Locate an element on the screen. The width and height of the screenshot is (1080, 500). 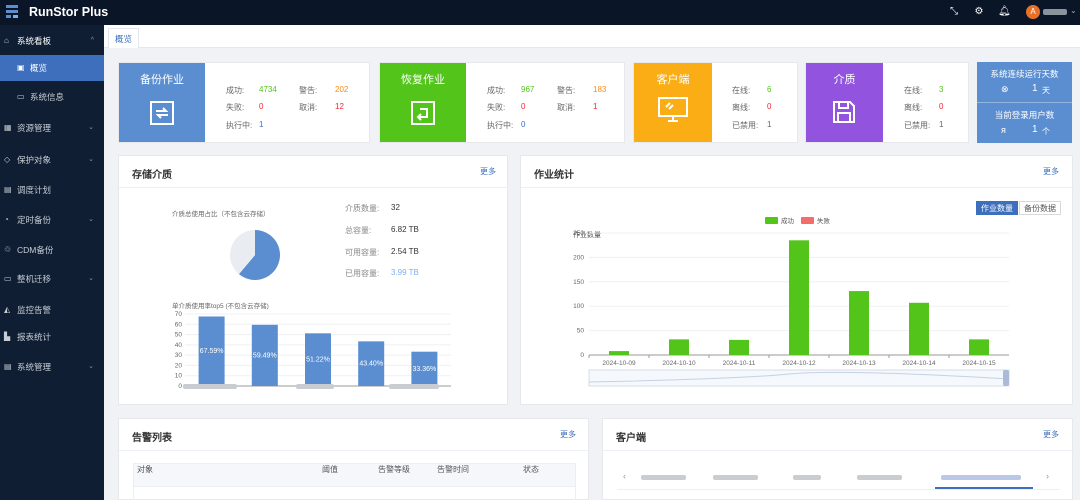
backup-warning-count: 202 is located at coordinates (342, 89).